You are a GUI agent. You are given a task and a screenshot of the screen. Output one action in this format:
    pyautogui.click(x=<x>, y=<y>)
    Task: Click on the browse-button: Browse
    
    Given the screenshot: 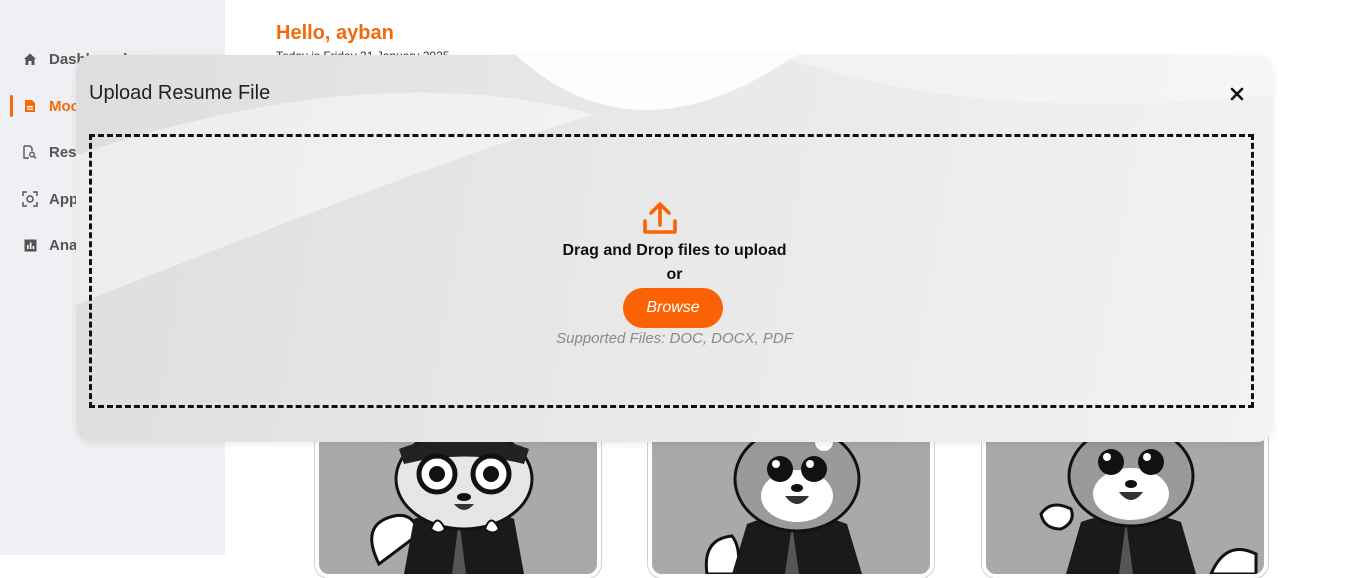 What is the action you would take?
    pyautogui.click(x=673, y=308)
    